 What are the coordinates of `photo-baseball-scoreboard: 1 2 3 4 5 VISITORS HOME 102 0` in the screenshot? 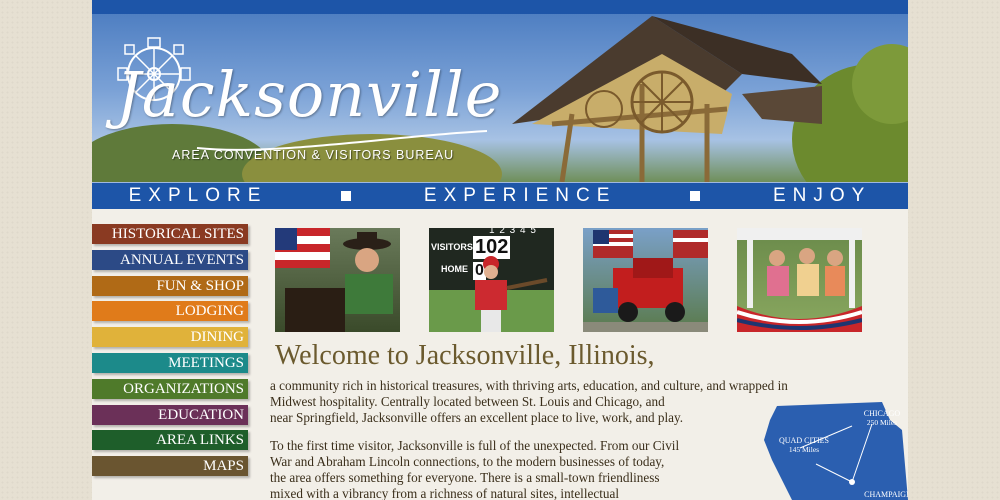 It's located at (491, 280).